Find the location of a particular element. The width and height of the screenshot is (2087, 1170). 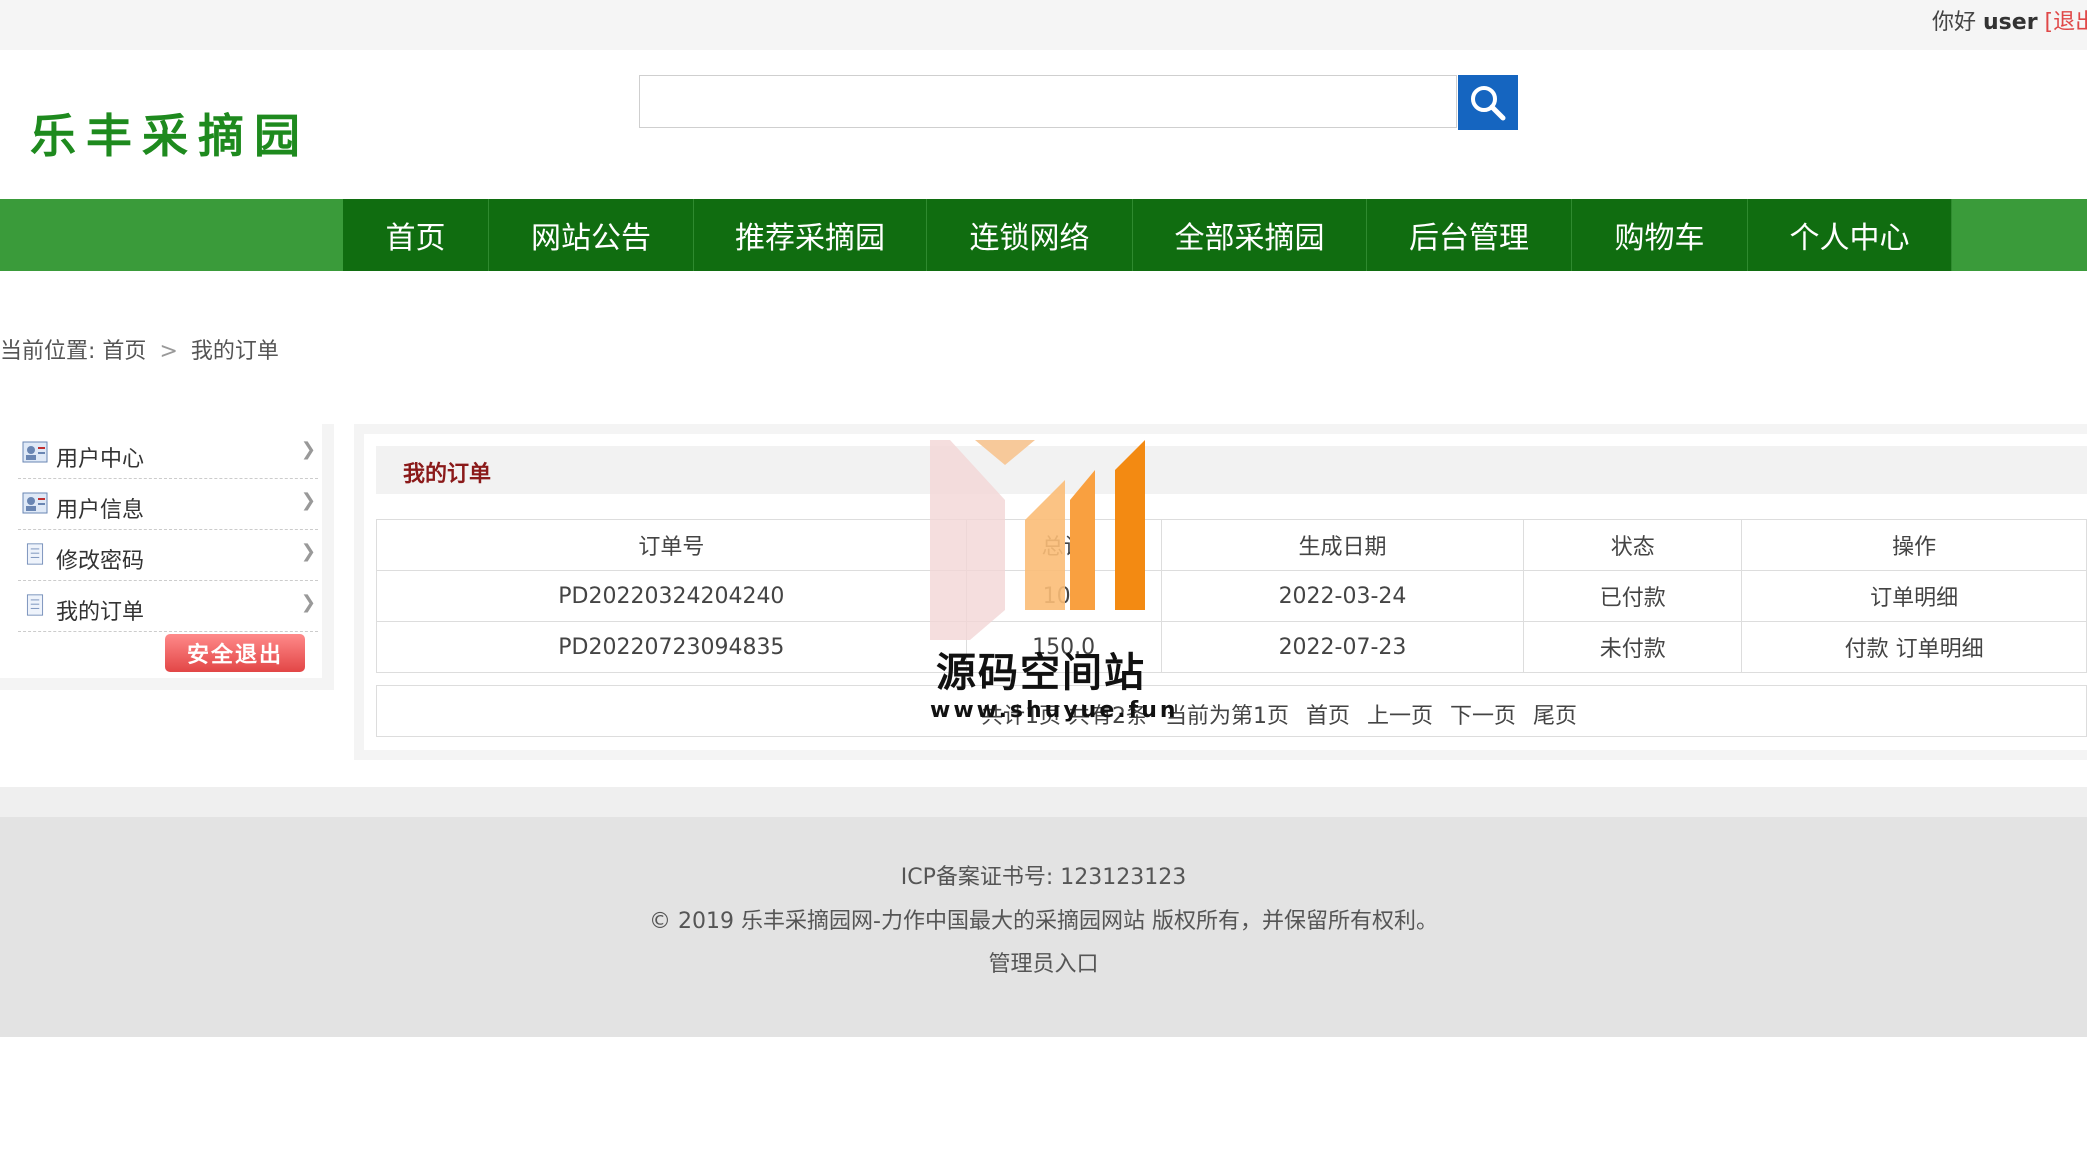

sidebar-item-label: 修改密码 is located at coordinates (100, 561).